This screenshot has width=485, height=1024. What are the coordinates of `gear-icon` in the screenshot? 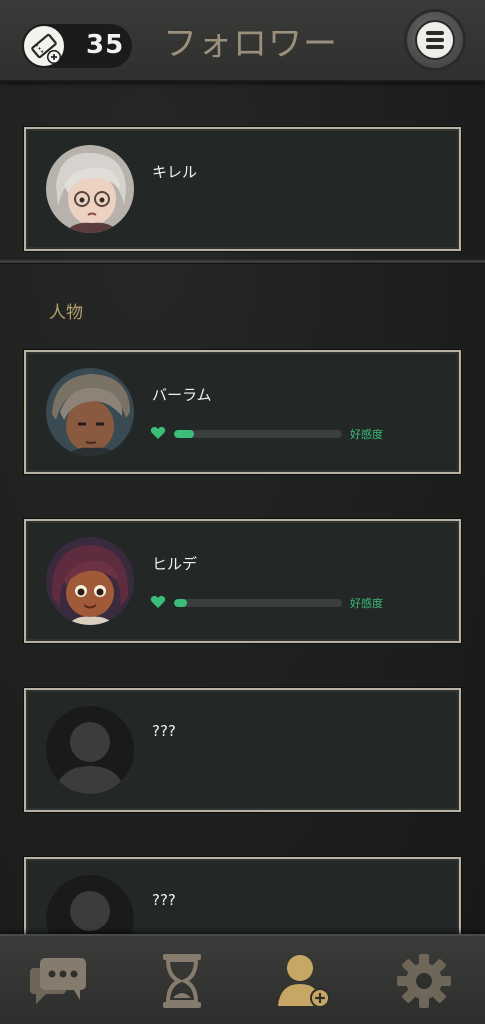 It's located at (424, 981).